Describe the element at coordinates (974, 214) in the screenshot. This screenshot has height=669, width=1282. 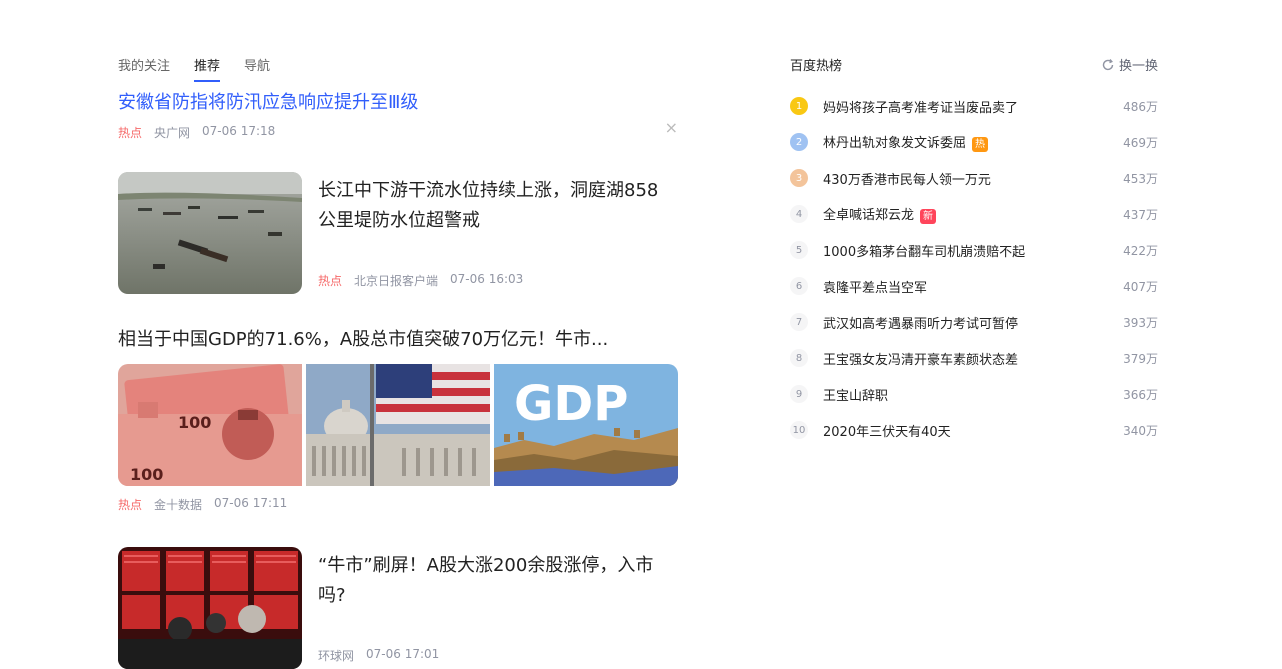
I see `hot-item: 4 全卓喊话郑云龙新 437万` at that location.